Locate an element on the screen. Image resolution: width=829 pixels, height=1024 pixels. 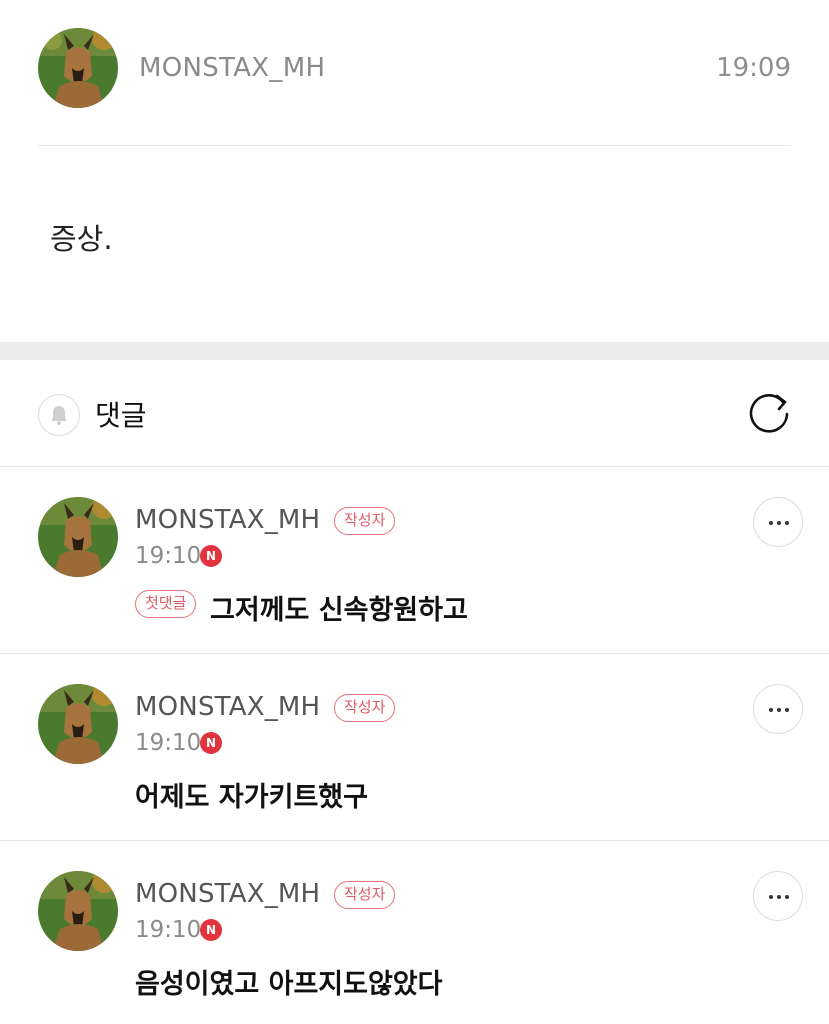
section-divider is located at coordinates (414, 351).